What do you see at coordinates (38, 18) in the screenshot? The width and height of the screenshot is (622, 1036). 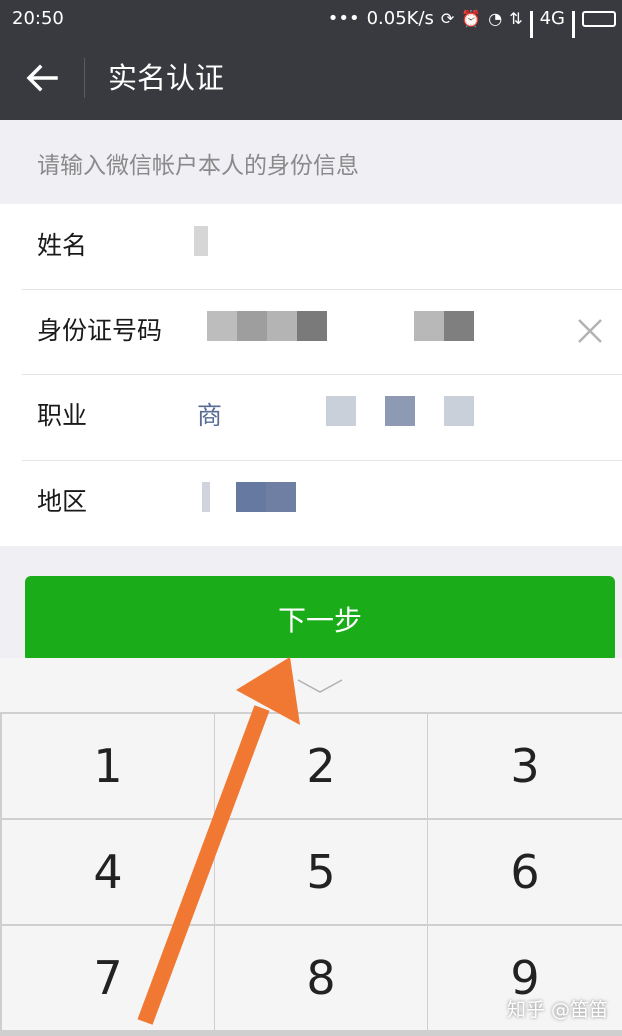 I see `status-time: 20:50` at bounding box center [38, 18].